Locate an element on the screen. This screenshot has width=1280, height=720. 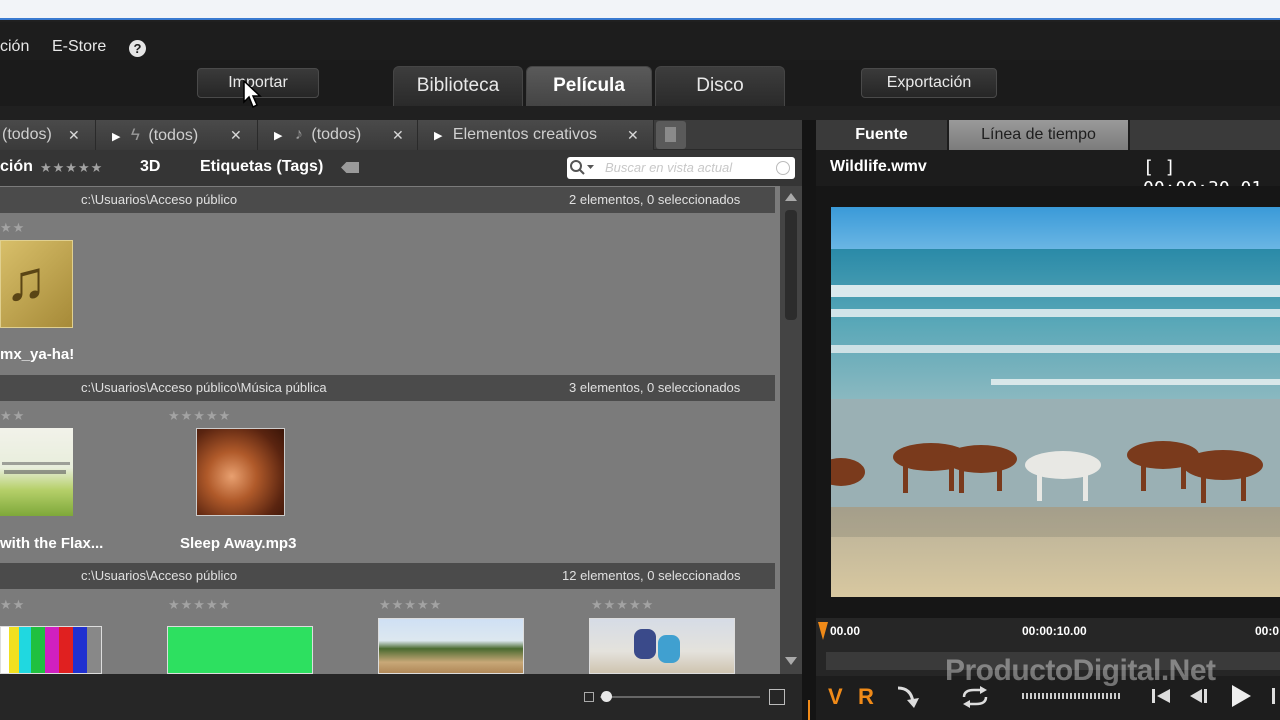
step-back-icon is located at coordinates (1198, 696).